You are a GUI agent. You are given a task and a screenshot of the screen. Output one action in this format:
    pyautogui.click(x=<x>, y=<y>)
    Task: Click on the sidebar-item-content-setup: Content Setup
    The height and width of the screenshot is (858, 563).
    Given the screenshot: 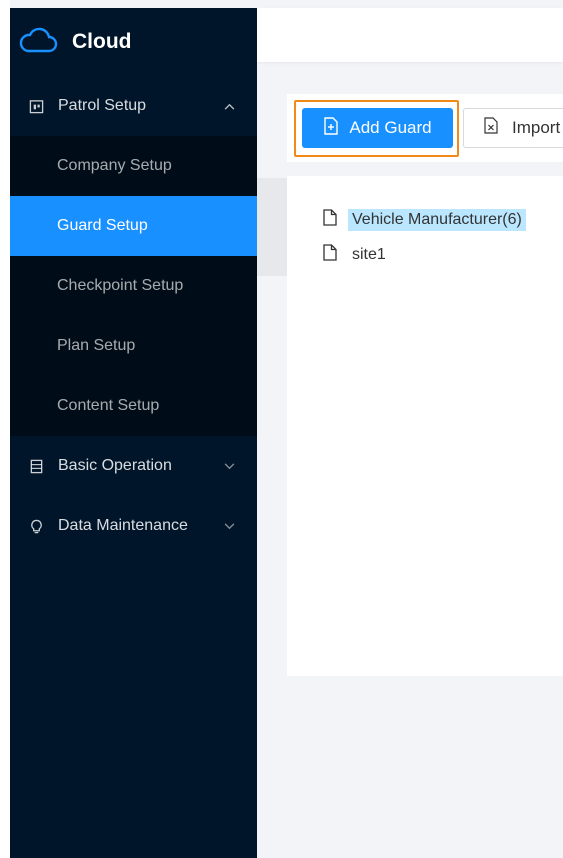 What is the action you would take?
    pyautogui.click(x=133, y=406)
    